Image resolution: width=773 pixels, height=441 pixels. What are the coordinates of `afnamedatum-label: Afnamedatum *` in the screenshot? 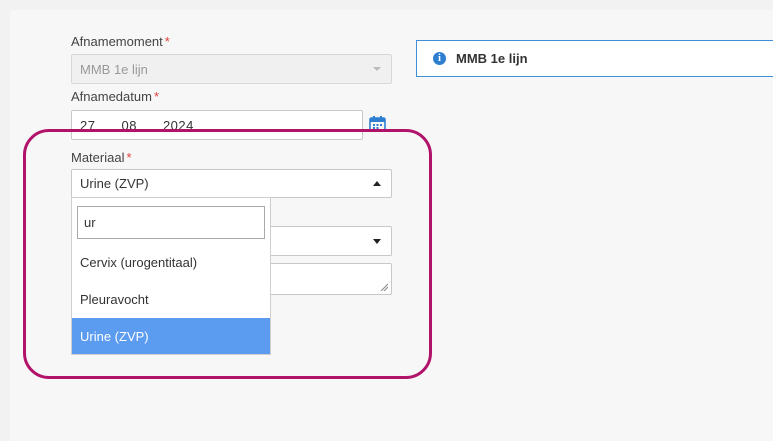 It's located at (115, 96).